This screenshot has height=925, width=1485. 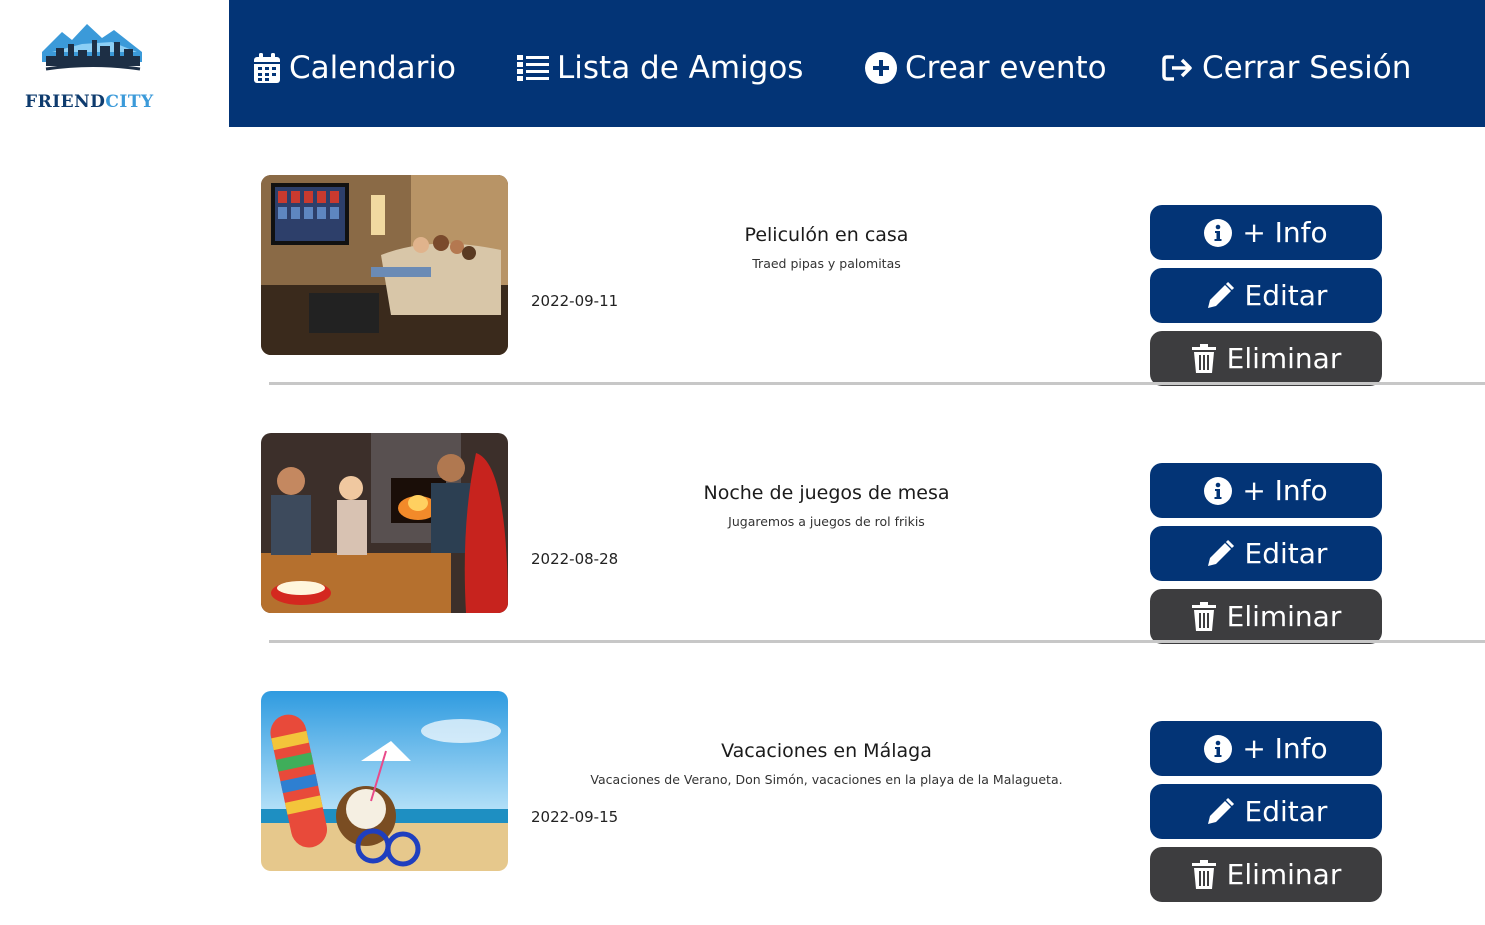 What do you see at coordinates (92, 47) in the screenshot?
I see `city-mountain-logo` at bounding box center [92, 47].